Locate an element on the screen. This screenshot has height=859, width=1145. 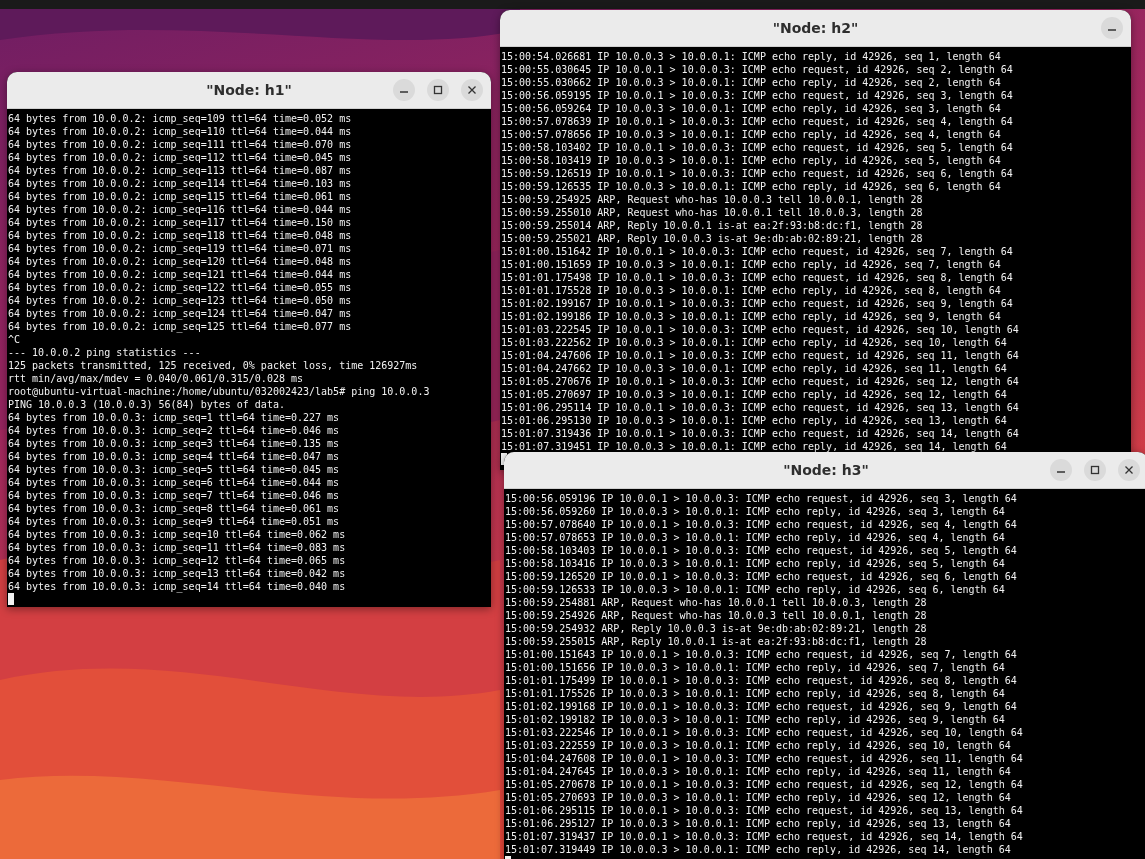
terminal-line: 64 bytes from 10.0.0.3: icmp_seq=1 ttl=64 time=0.227 ms is located at coordinates (174, 417).